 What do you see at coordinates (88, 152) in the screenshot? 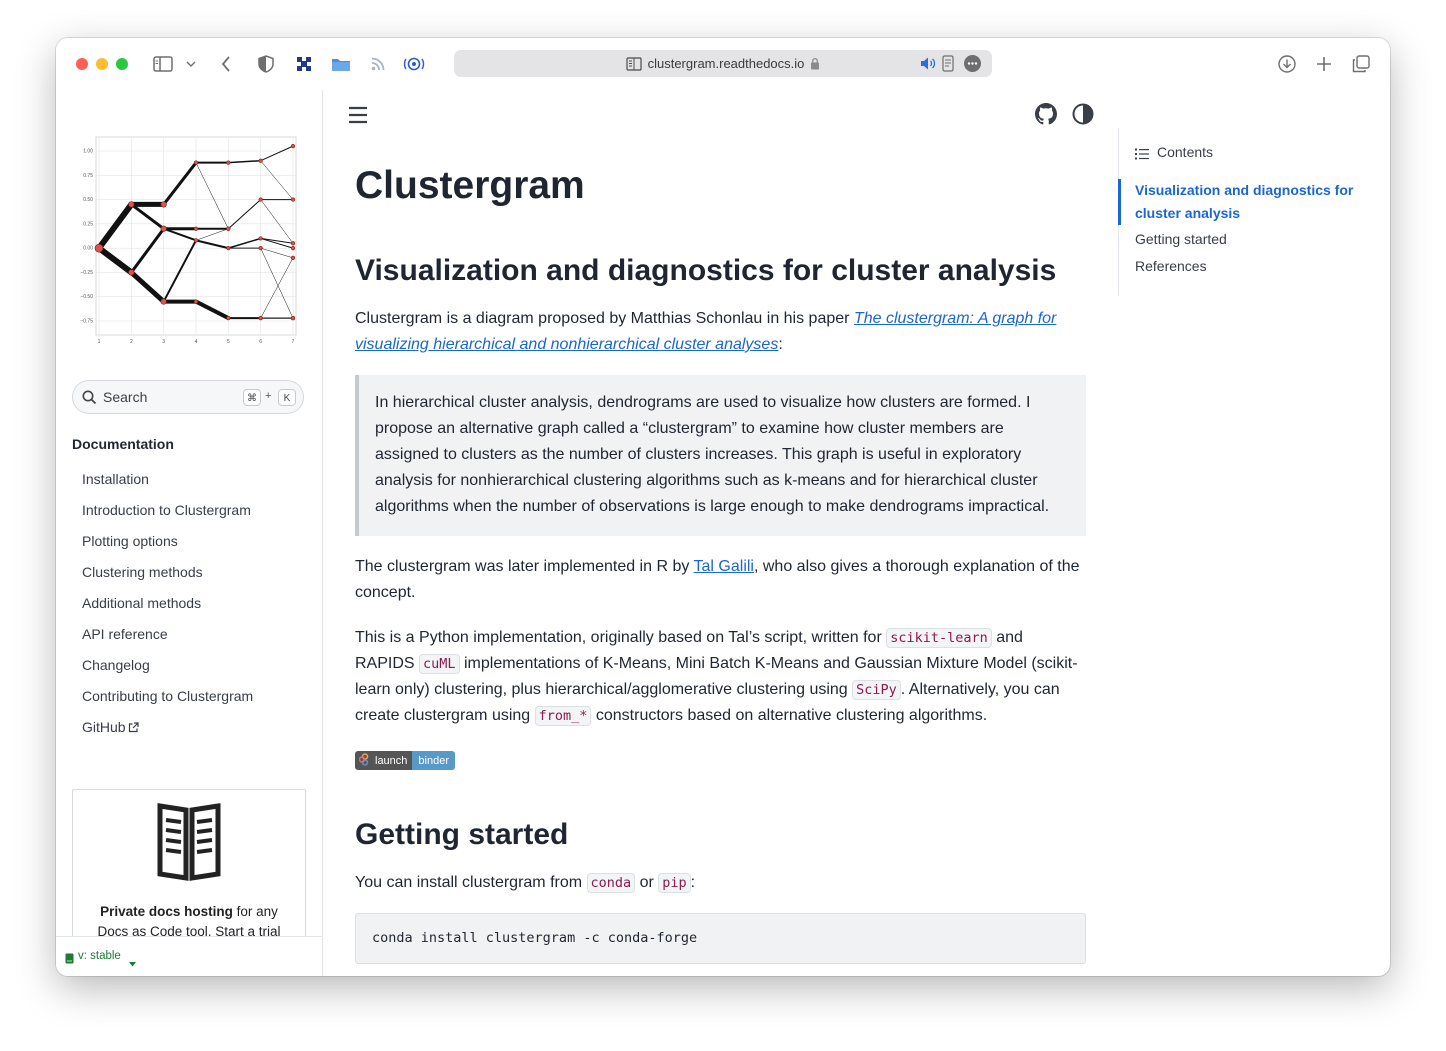
I see `logo-y-tick: 1.00` at bounding box center [88, 152].